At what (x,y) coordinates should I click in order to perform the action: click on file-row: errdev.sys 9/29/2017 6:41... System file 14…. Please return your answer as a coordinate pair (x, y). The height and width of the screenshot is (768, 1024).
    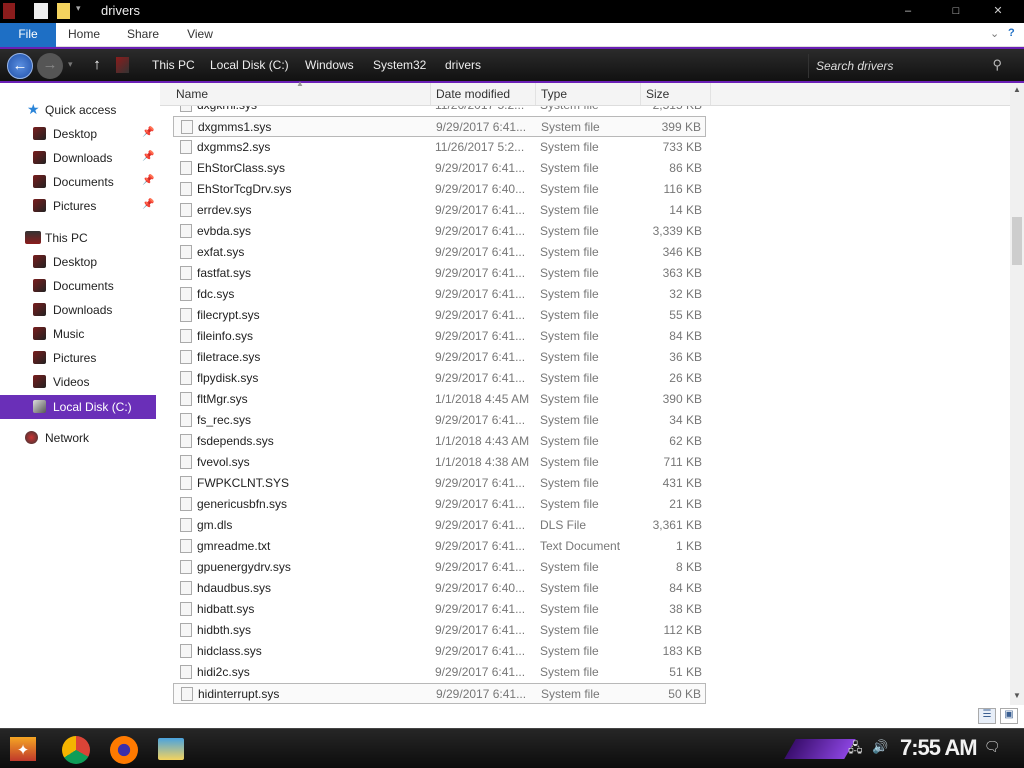
    Looking at the image, I should click on (439, 210).